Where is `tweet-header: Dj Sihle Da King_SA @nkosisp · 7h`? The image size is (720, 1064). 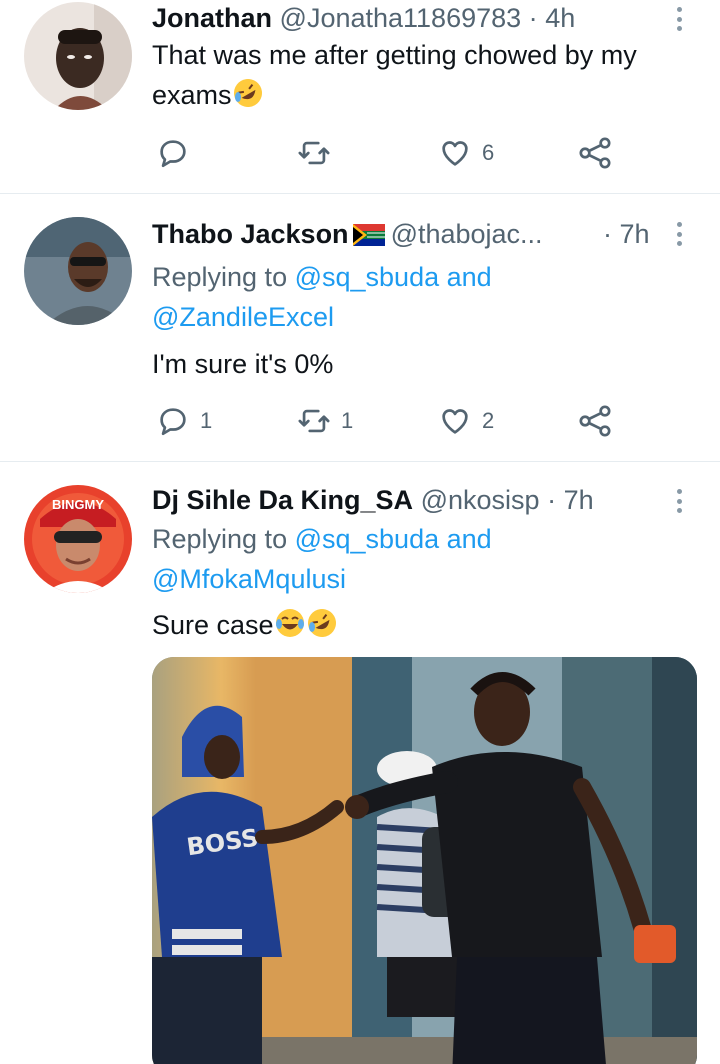 tweet-header: Dj Sihle Da King_SA @nkosisp · 7h is located at coordinates (406, 500).